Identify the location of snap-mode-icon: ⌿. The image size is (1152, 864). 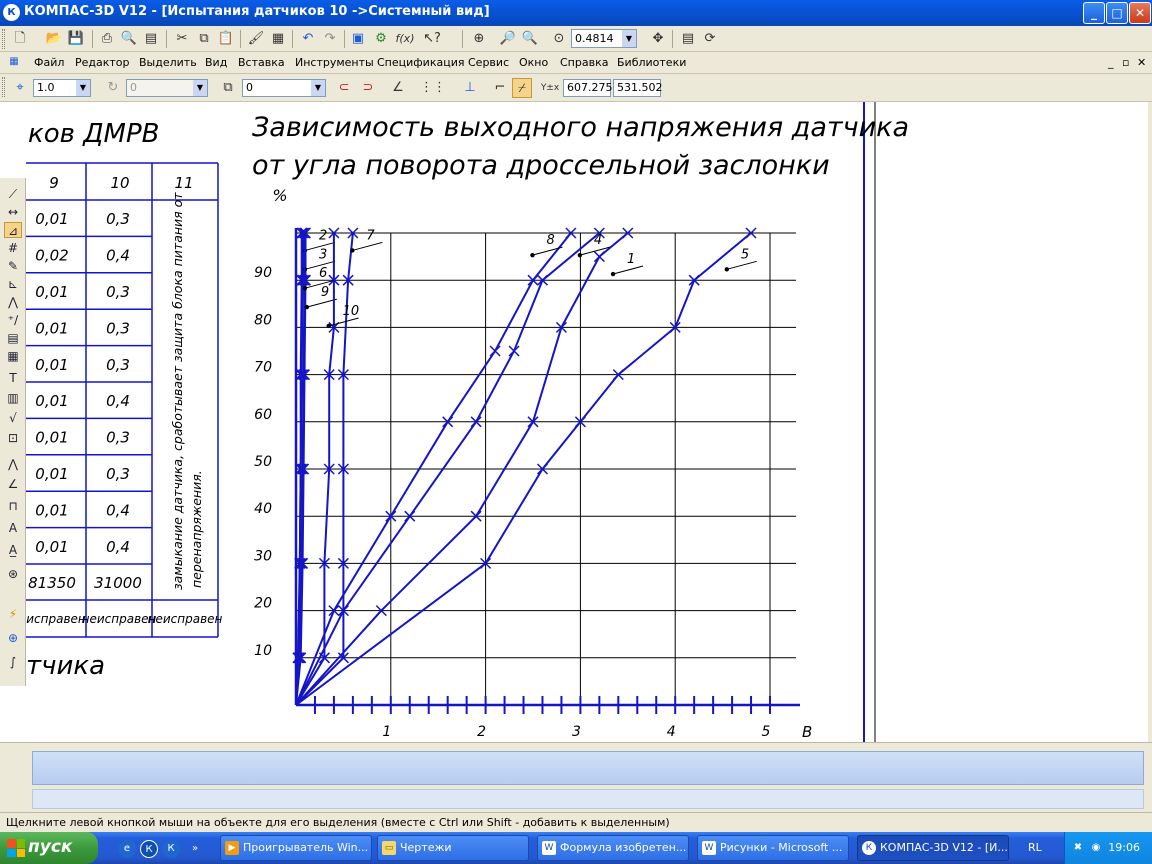
(522, 88).